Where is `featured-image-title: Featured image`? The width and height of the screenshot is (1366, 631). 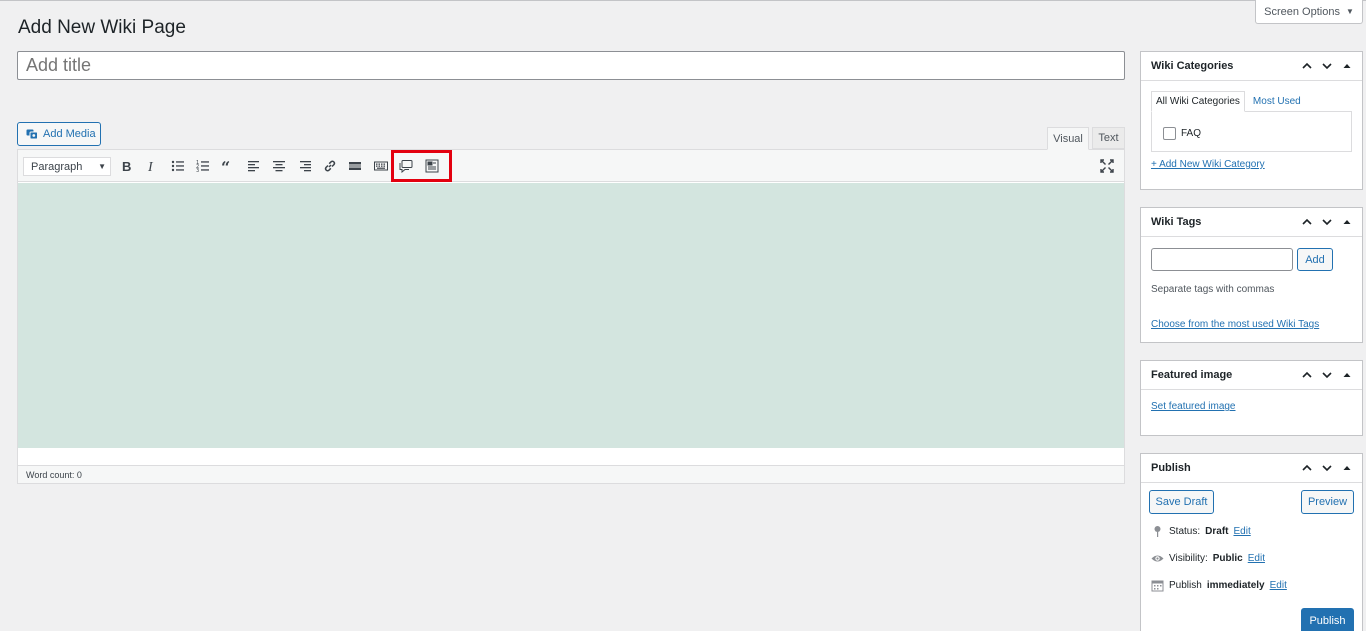
featured-image-title: Featured image is located at coordinates (1192, 375).